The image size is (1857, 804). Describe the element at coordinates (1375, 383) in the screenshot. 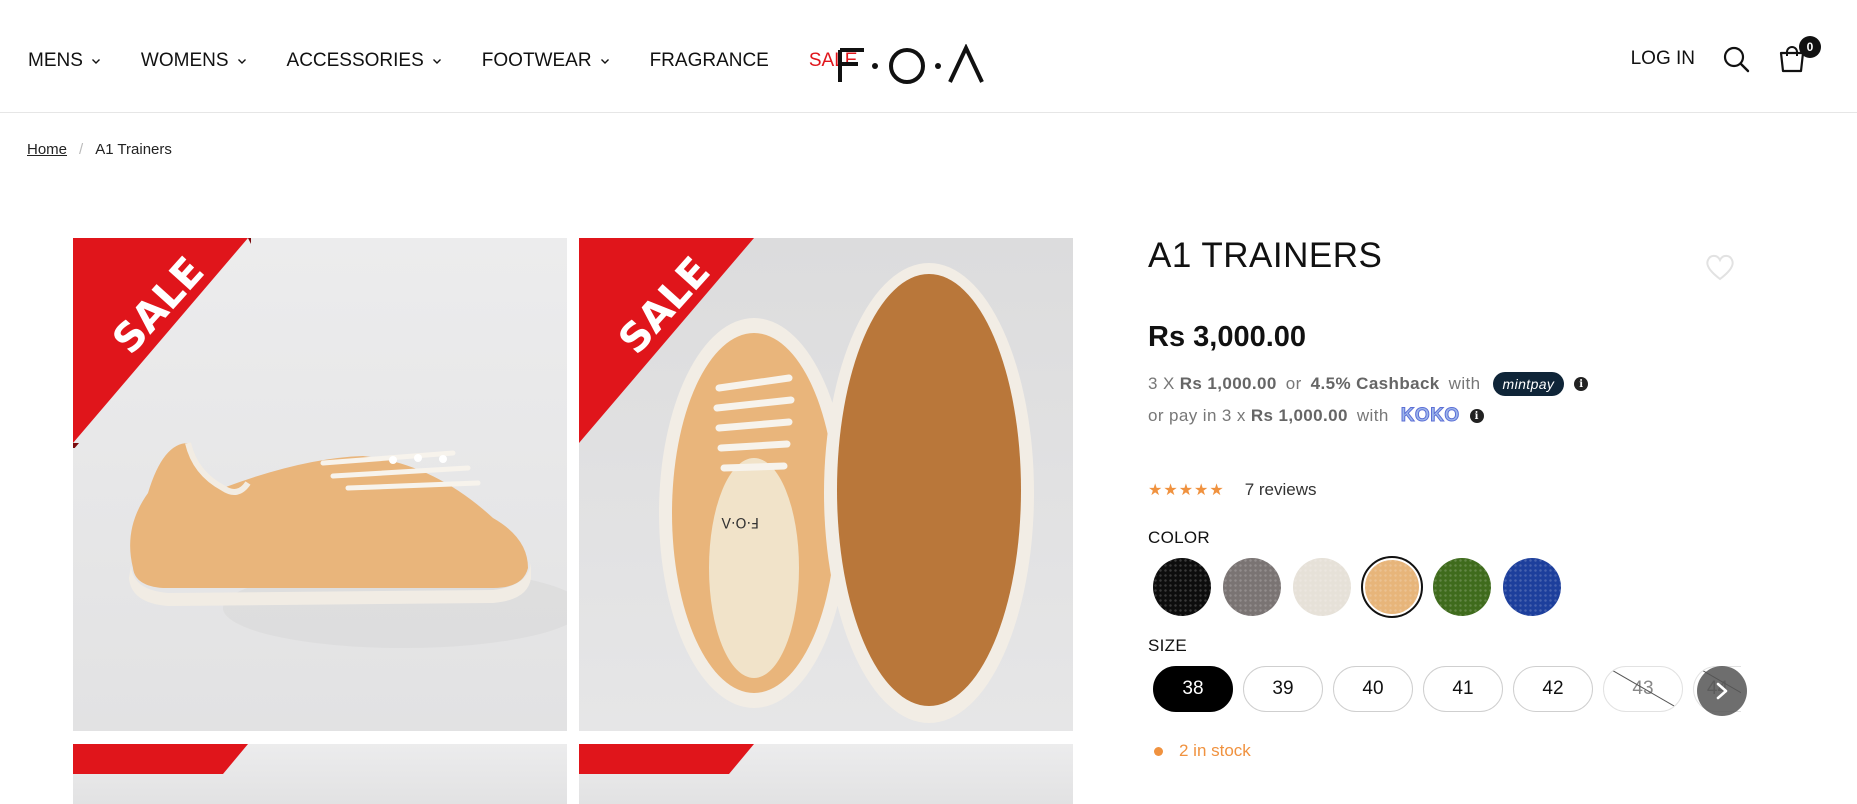

I see `cashback-text: 4.5% Cashback` at that location.